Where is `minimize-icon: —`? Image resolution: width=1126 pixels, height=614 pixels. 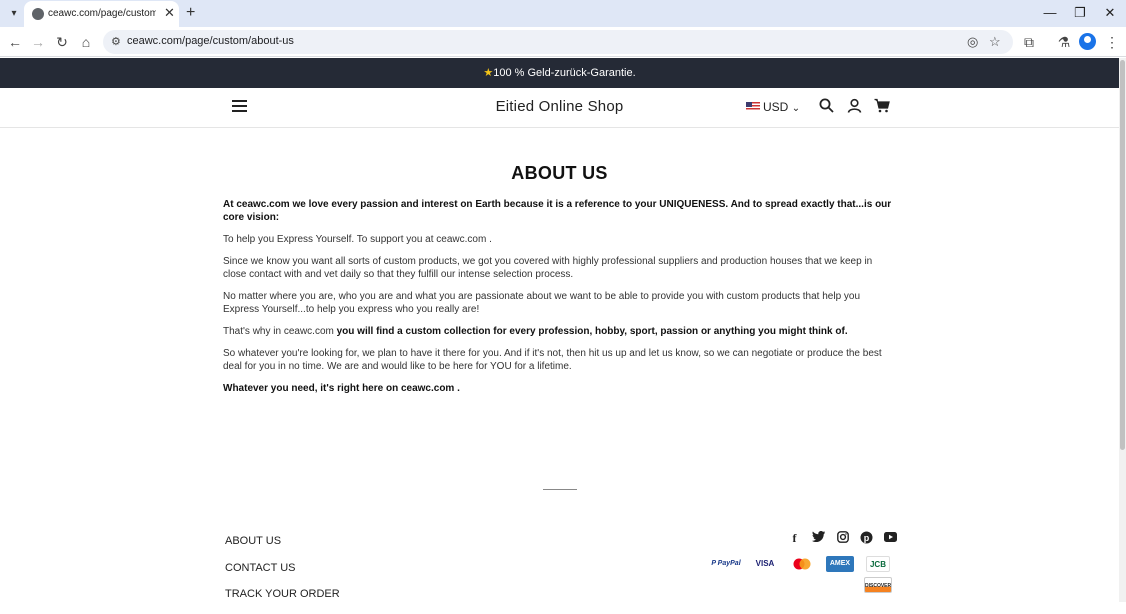 minimize-icon: — is located at coordinates (1050, 13).